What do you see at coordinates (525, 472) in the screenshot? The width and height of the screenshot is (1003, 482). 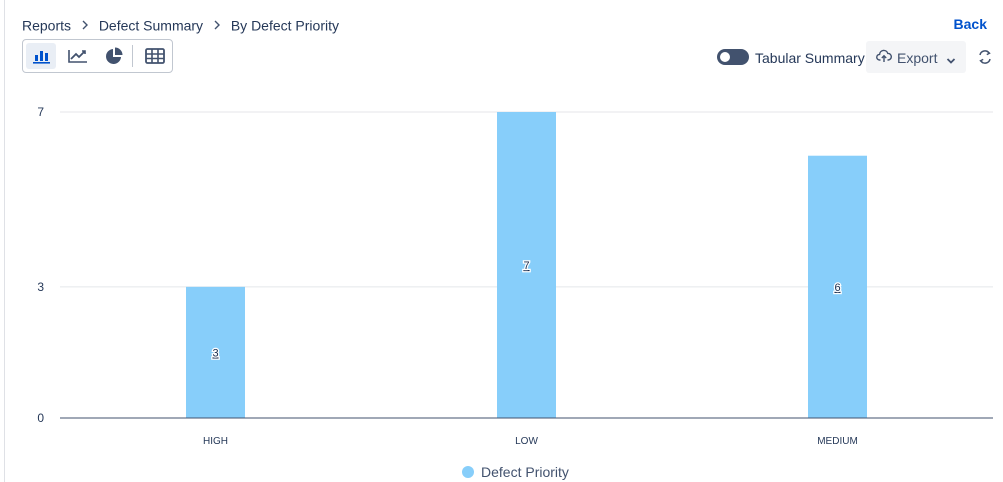 I see `legend-label: Defect Priority` at bounding box center [525, 472].